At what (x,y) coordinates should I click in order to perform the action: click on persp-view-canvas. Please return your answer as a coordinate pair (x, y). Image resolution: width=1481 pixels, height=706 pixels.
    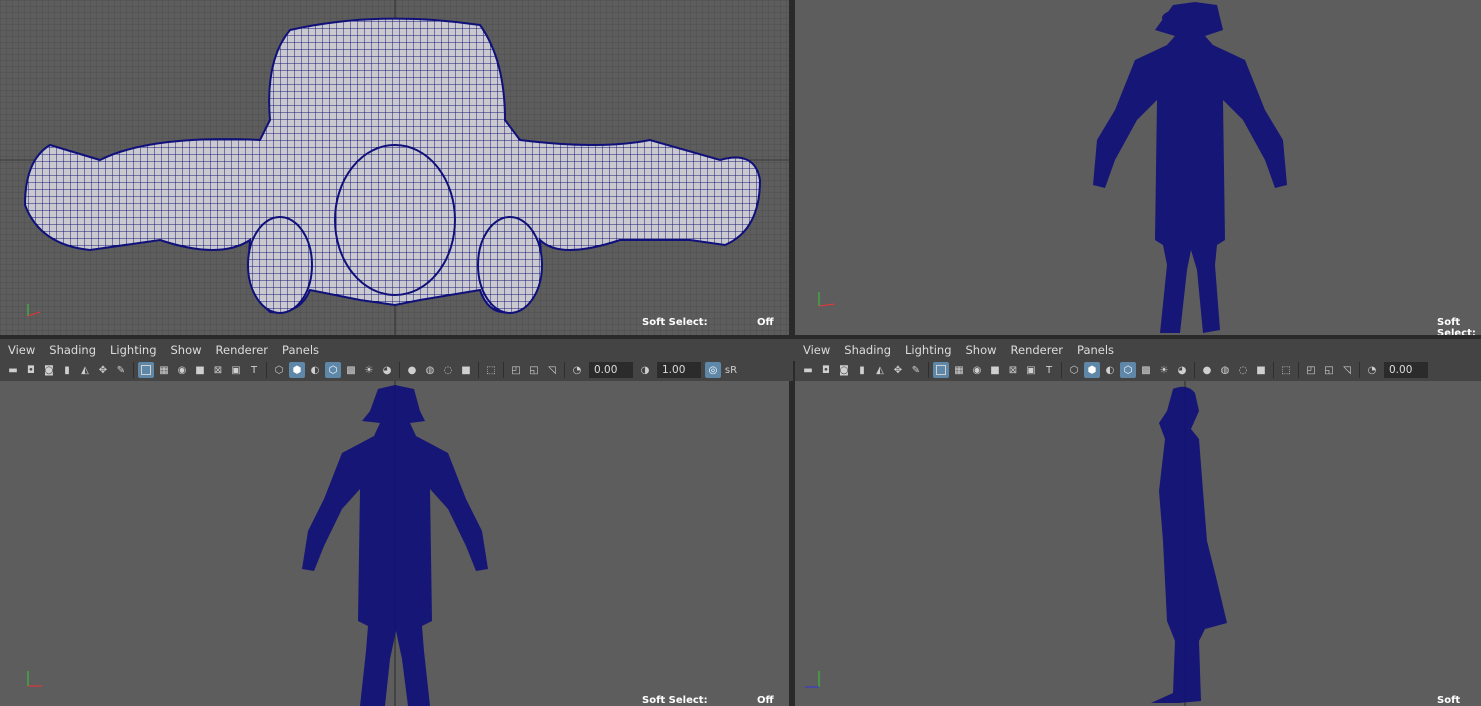
    Looking at the image, I should click on (1052, 167).